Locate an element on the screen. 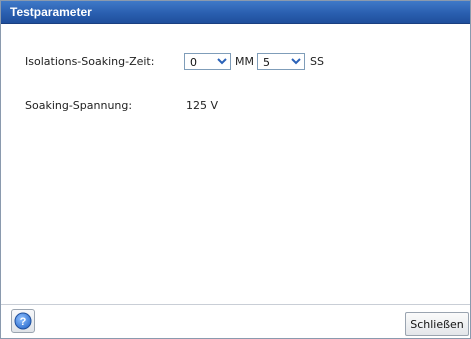 The image size is (471, 339). footer-divider is located at coordinates (235, 304).